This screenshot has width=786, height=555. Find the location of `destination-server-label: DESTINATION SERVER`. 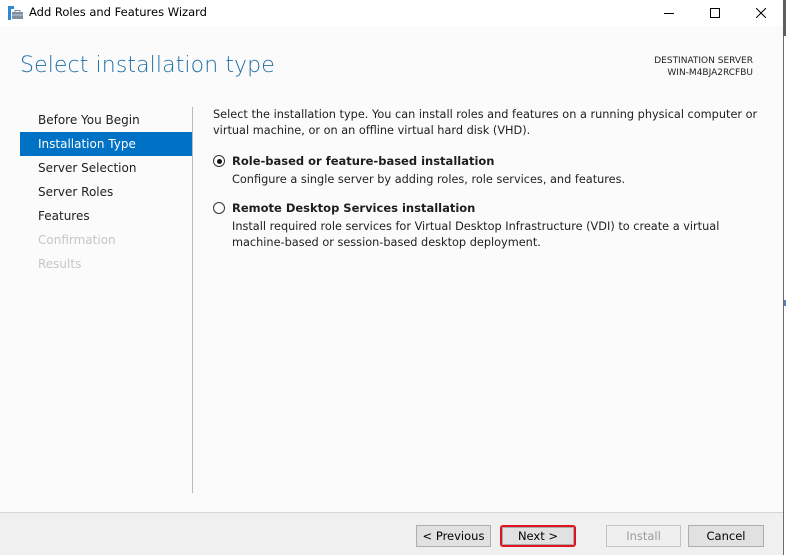

destination-server-label: DESTINATION SERVER is located at coordinates (703, 61).